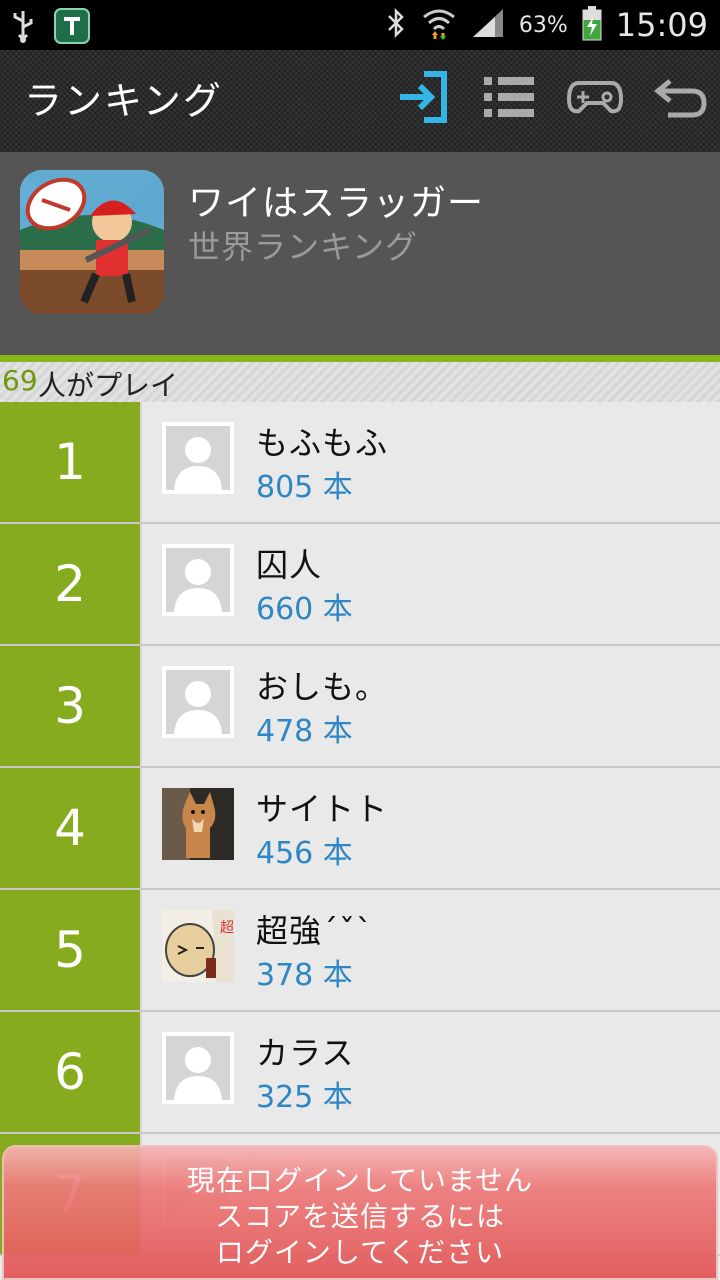  What do you see at coordinates (123, 101) in the screenshot?
I see `screen-title: ランキング` at bounding box center [123, 101].